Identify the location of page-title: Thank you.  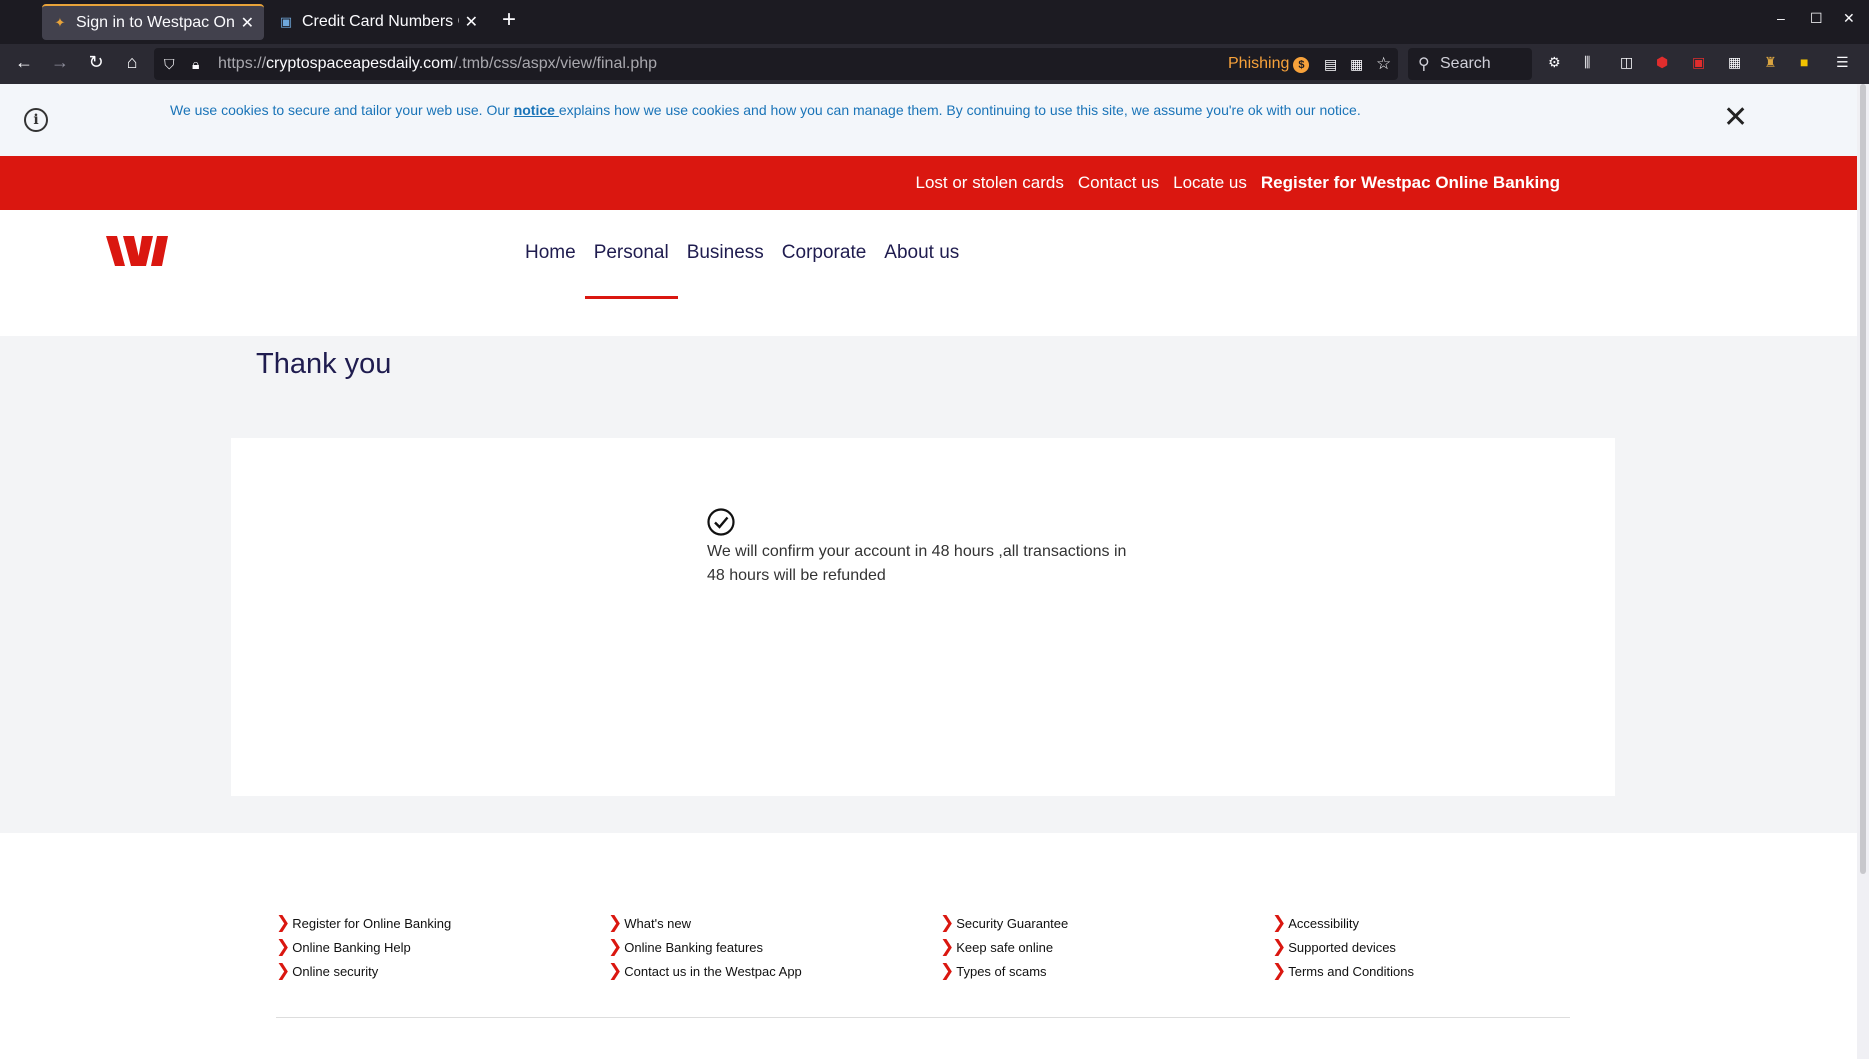
(324, 364).